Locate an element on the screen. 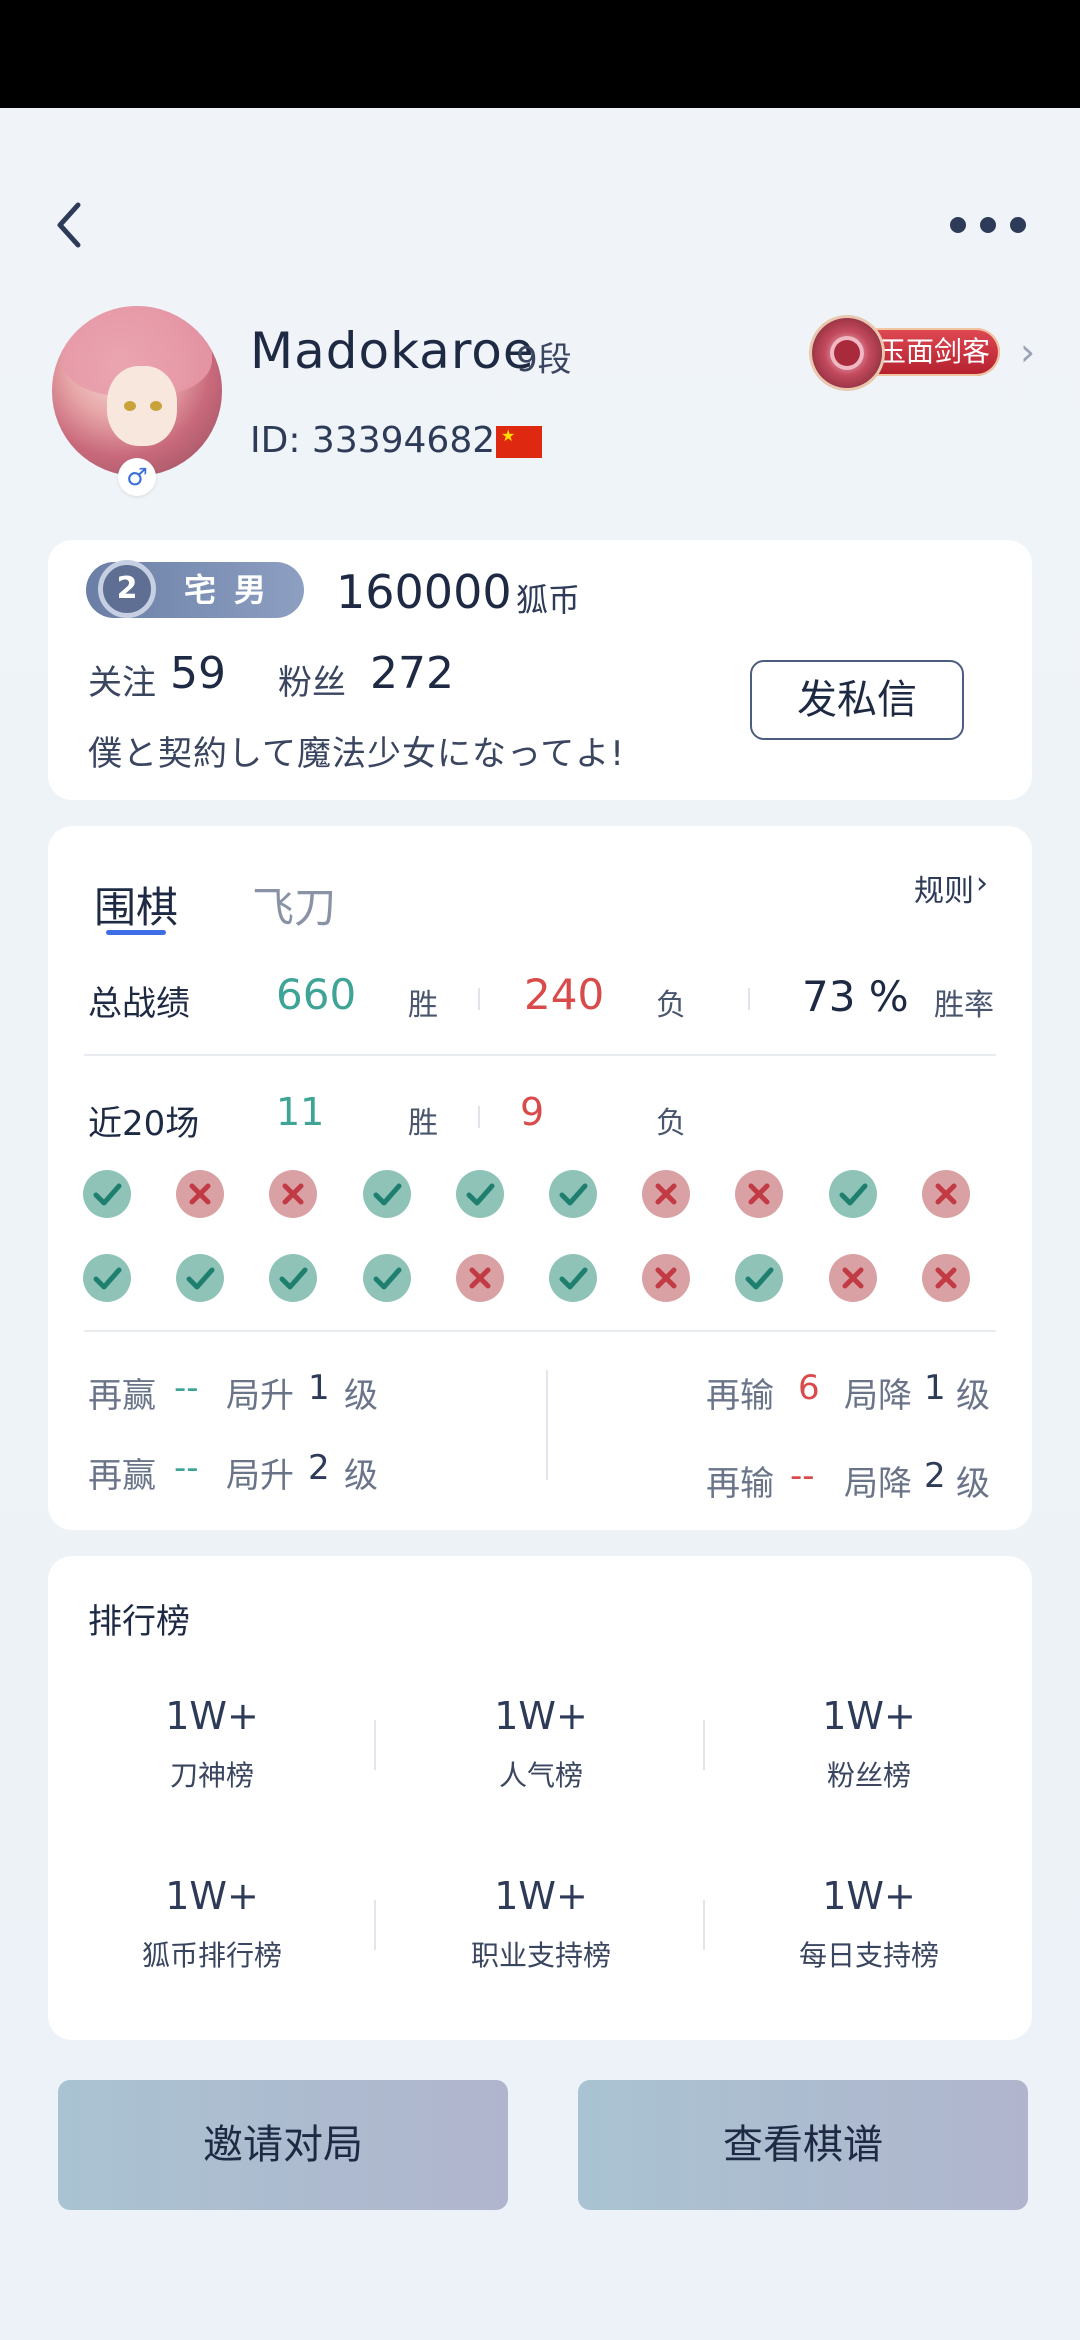 This screenshot has width=1080, height=2340. fans-label: 粉丝 is located at coordinates (312, 679).